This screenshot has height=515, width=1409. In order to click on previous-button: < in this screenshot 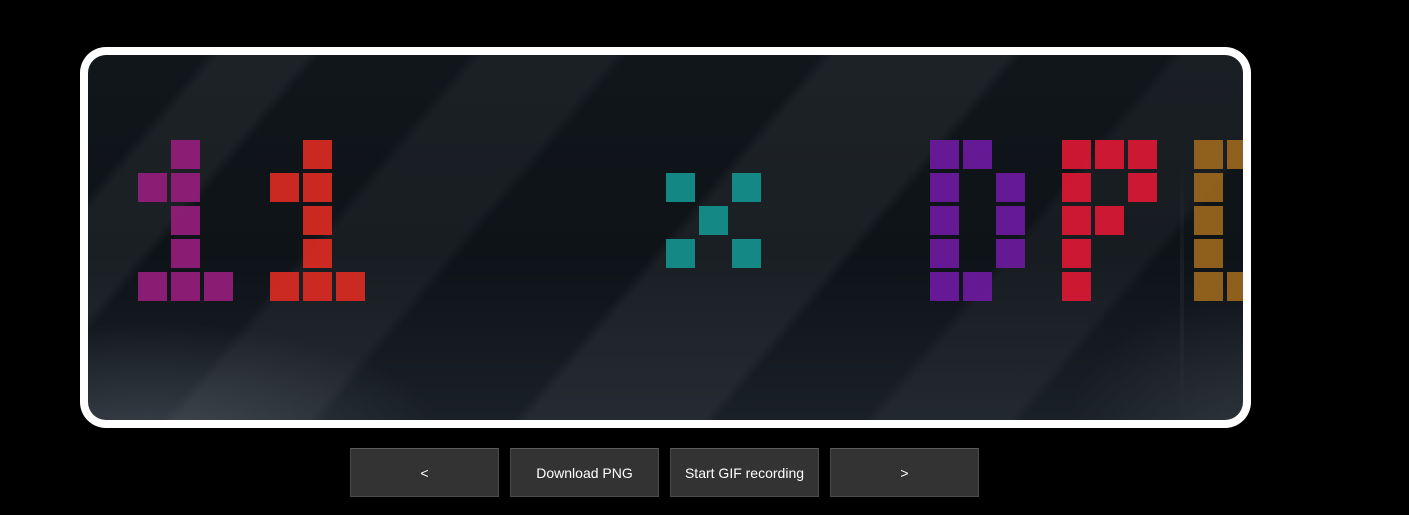, I will do `click(424, 472)`.